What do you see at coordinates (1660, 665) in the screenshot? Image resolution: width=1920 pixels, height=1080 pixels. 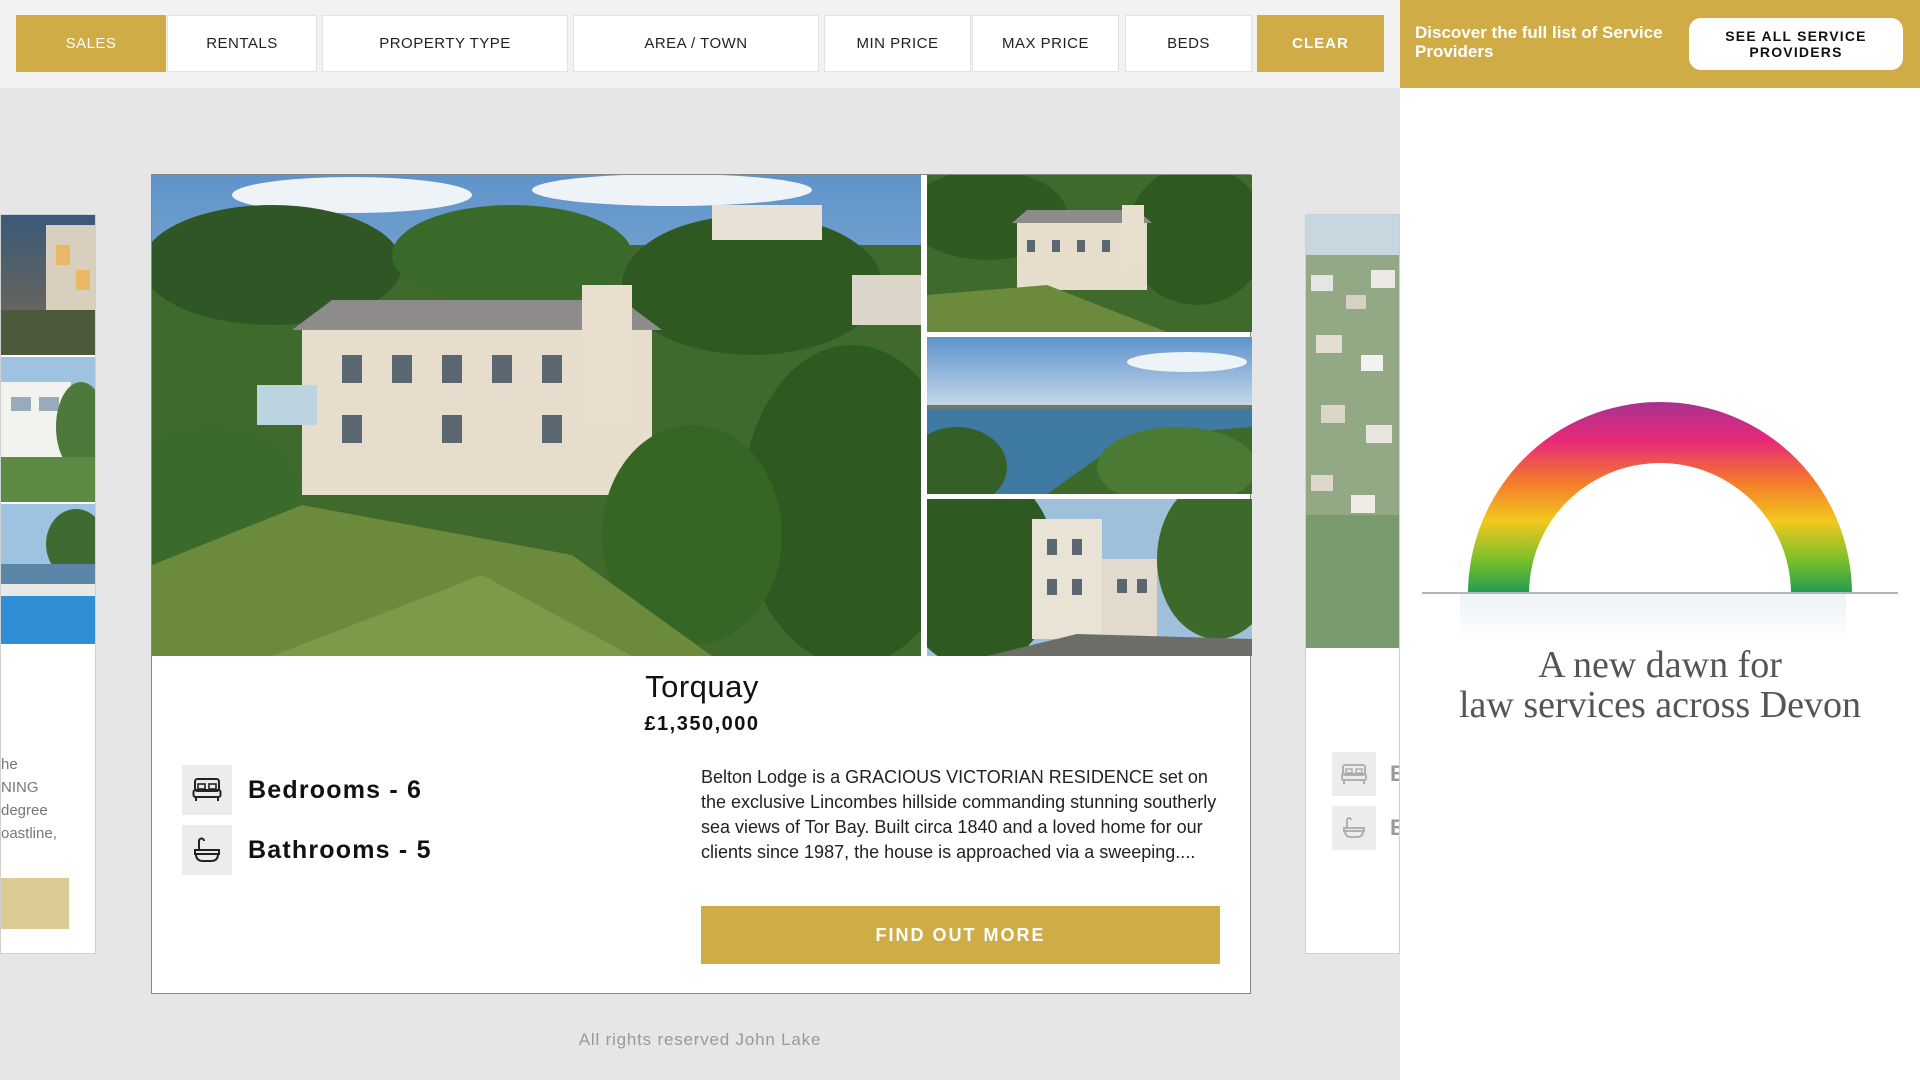 I see `ad-tagline-line: A new dawn for` at bounding box center [1660, 665].